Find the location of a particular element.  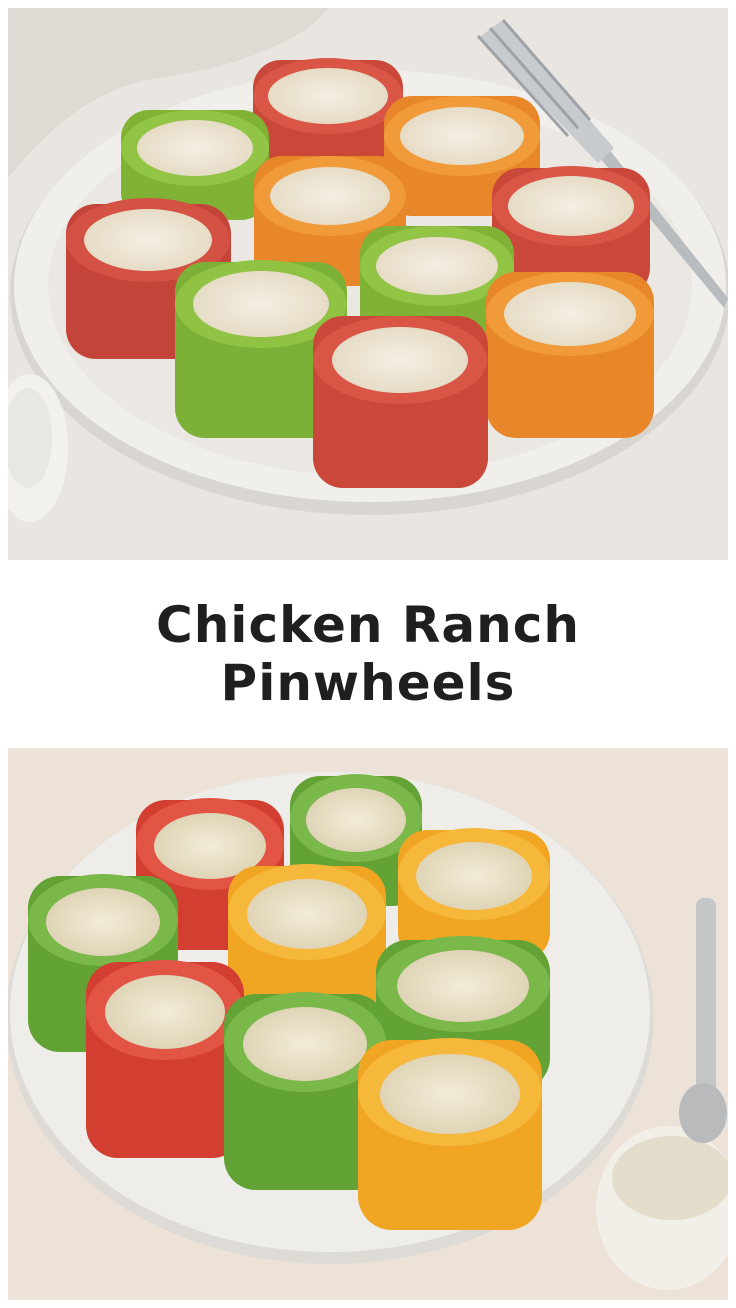

recipe-title-line-2: Pinwheels is located at coordinates (368, 683).